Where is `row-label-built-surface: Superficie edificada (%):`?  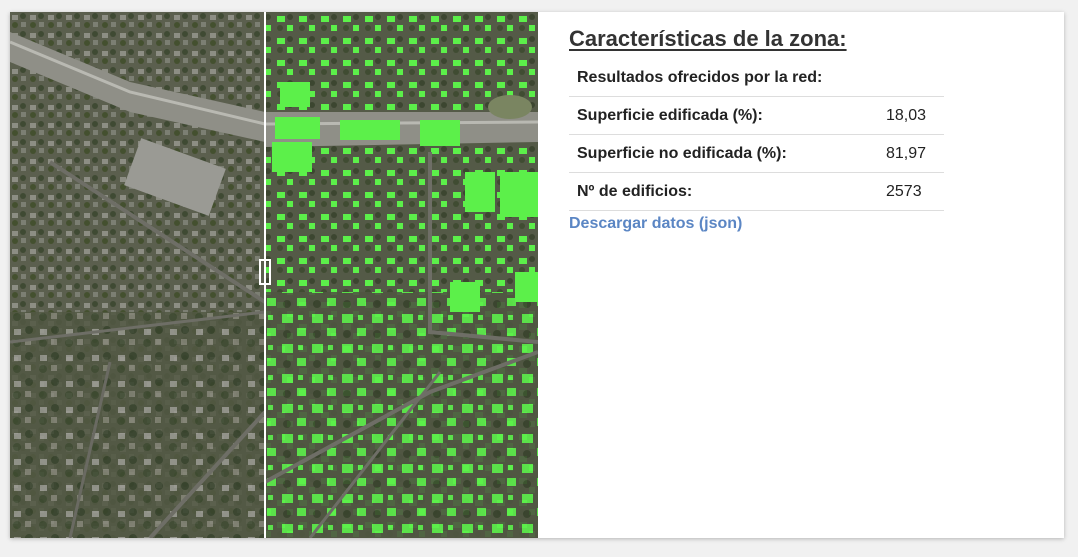 row-label-built-surface: Superficie edificada (%): is located at coordinates (723, 115).